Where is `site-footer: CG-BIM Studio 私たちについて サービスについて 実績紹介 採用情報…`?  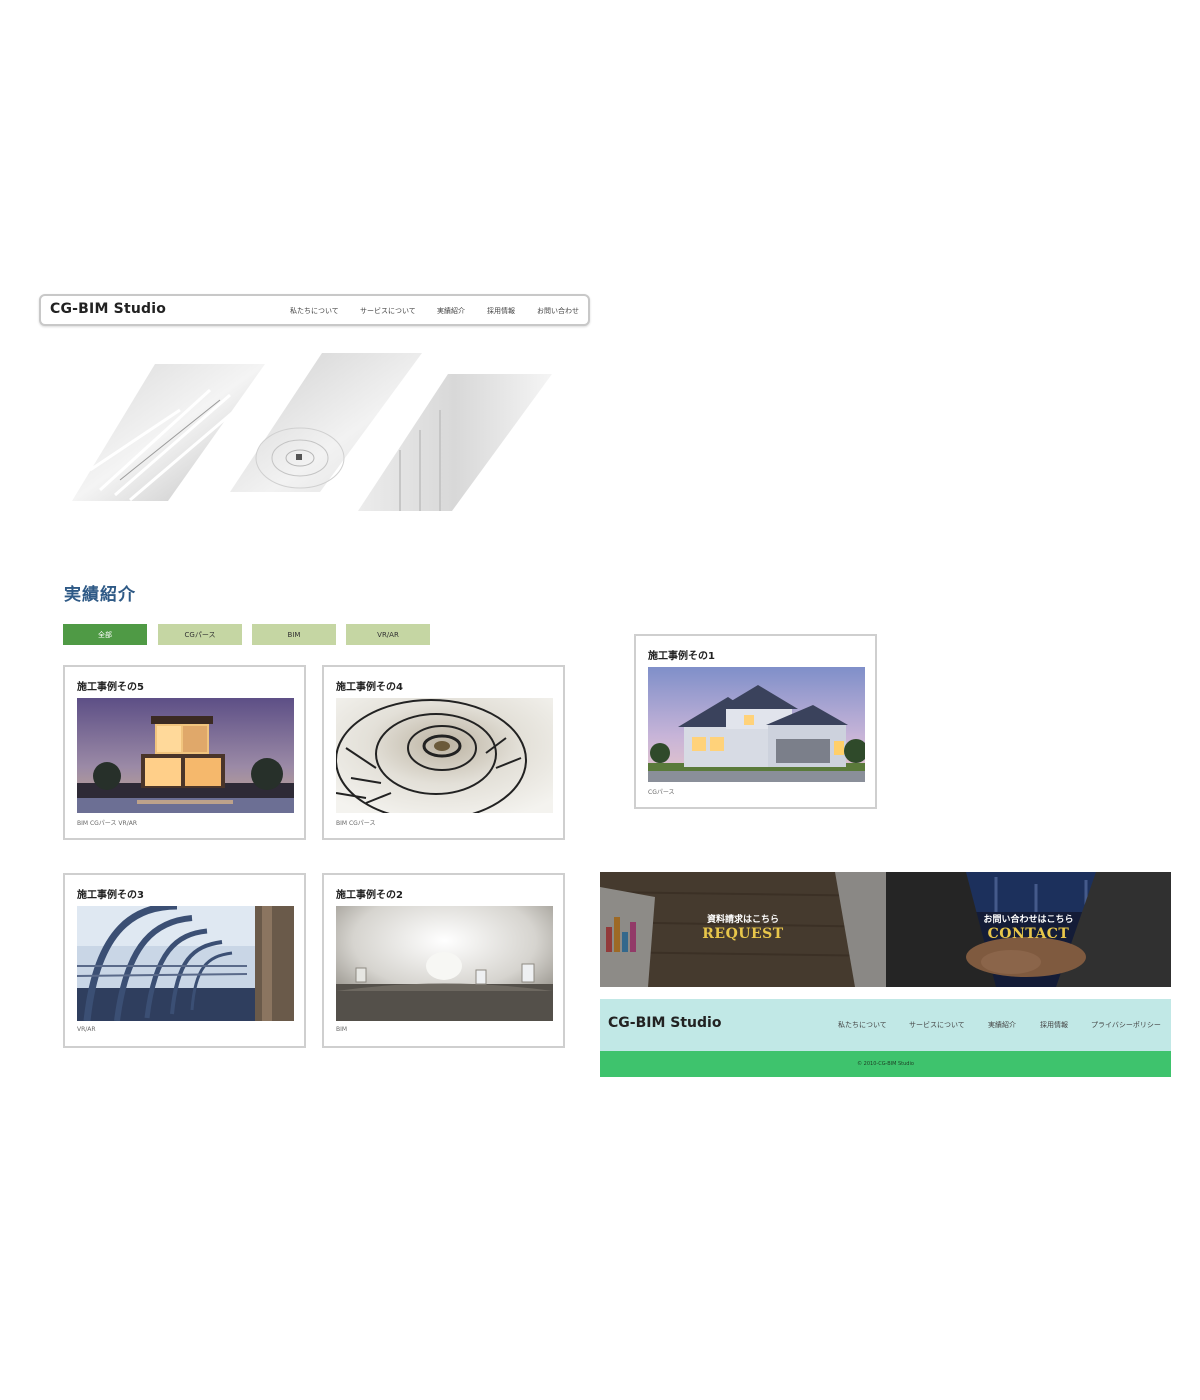
site-footer: CG-BIM Studio 私たちについて サービスについて 実績紹介 採用情報… is located at coordinates (885, 1025).